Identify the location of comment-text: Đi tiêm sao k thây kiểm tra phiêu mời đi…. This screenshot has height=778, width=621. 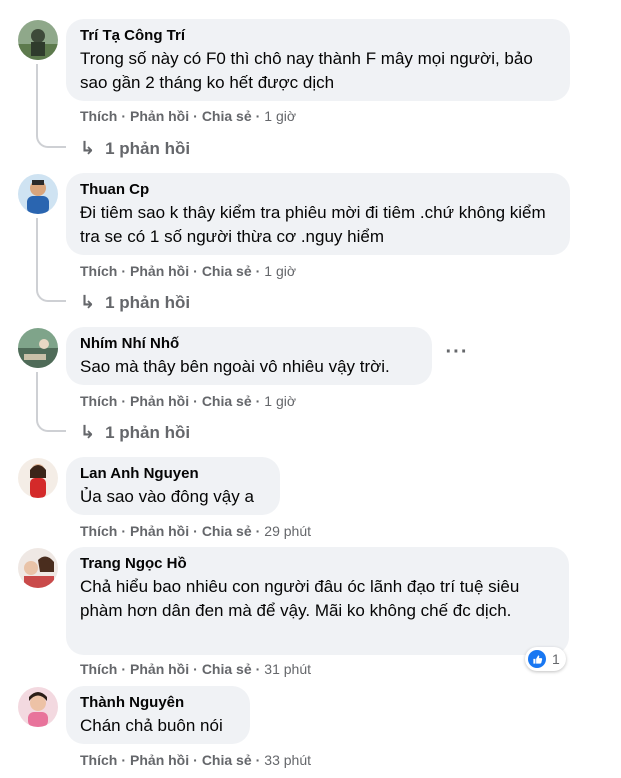
(313, 224).